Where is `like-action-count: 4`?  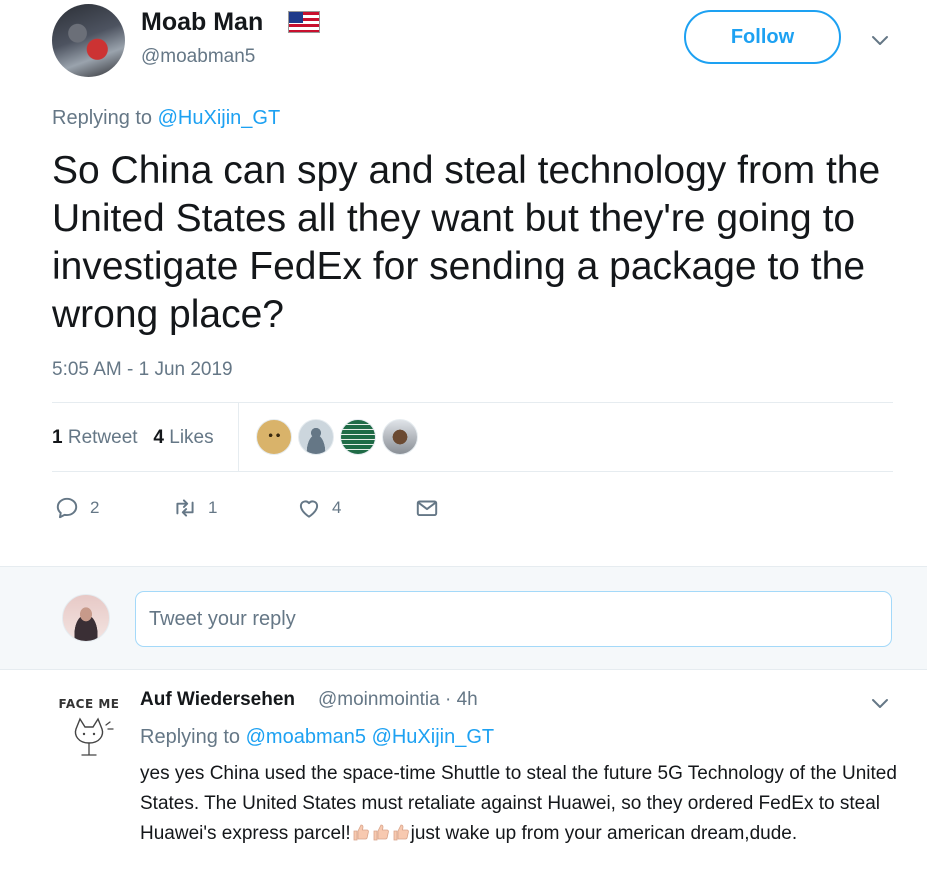
like-action-count: 4 is located at coordinates (337, 507).